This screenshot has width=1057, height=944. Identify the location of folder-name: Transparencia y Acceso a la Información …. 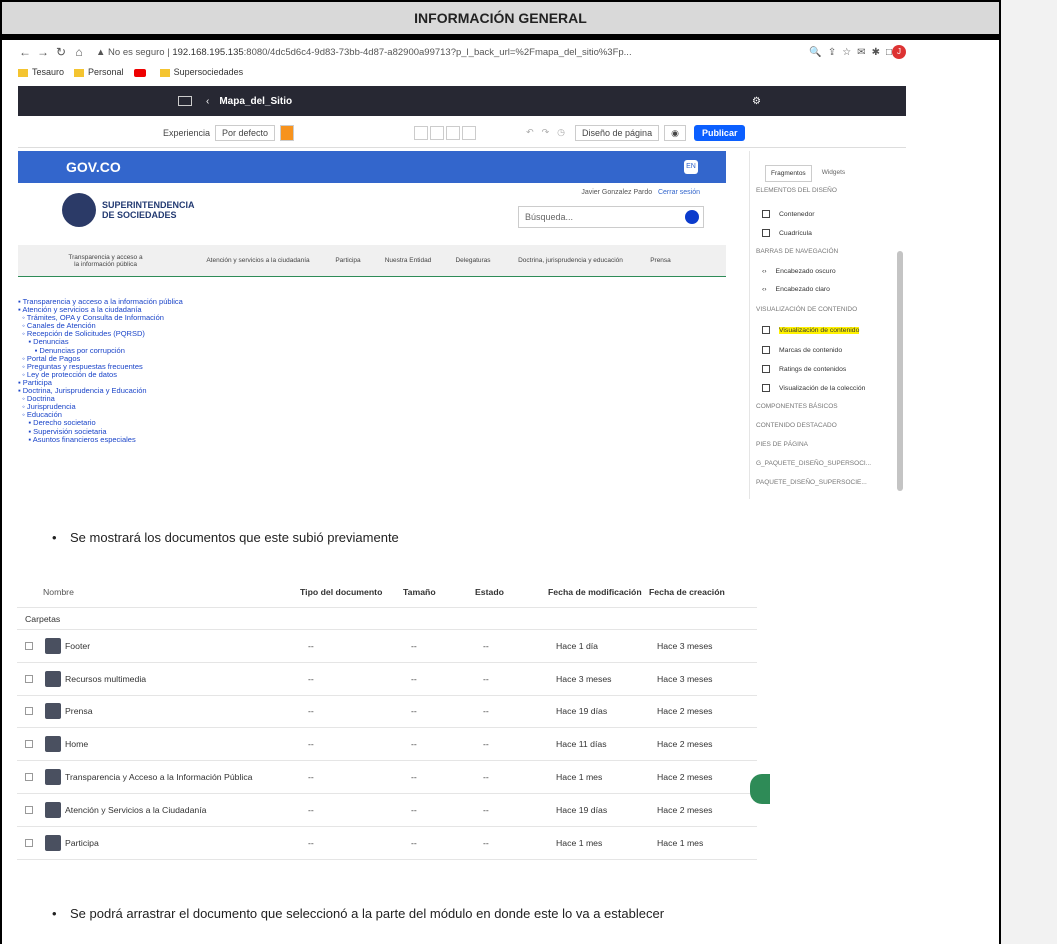
(186, 777).